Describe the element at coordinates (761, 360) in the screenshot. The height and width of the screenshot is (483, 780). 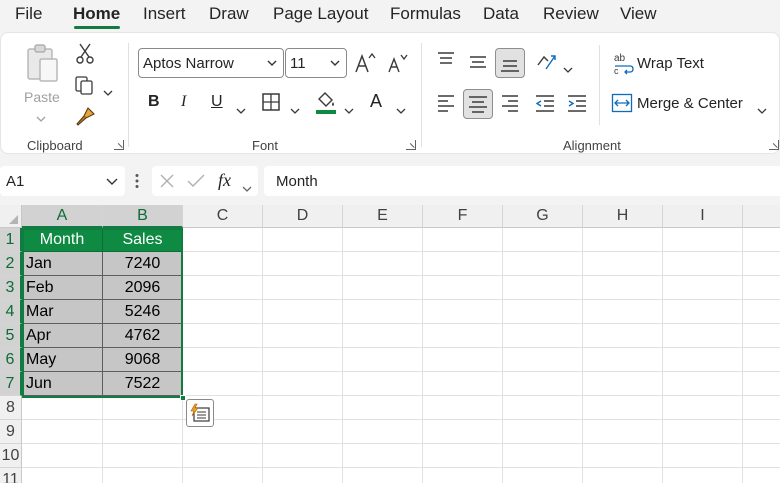
I see `cell-j6` at that location.